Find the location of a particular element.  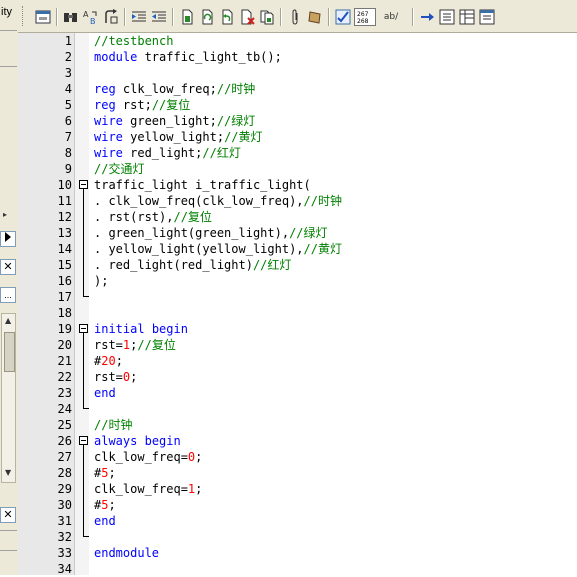

code-line: . red_light(red_light)//红灯 is located at coordinates (192, 265).